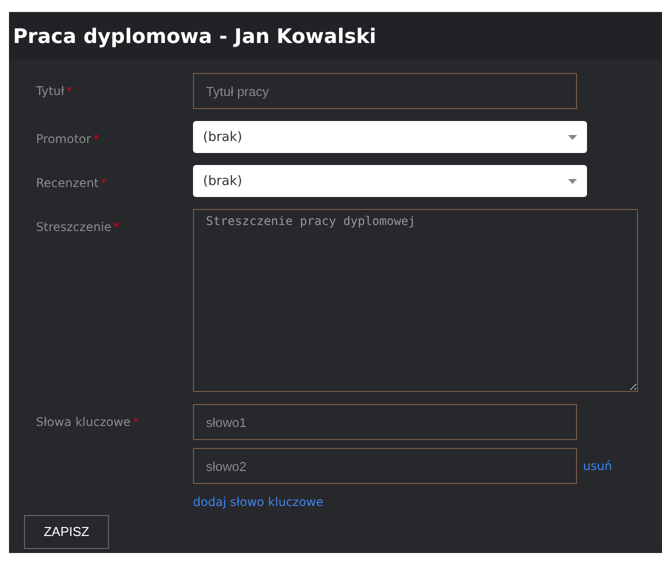 The height and width of the screenshot is (565, 662). What do you see at coordinates (83, 422) in the screenshot?
I see `field-label: Słowa kluczowe` at bounding box center [83, 422].